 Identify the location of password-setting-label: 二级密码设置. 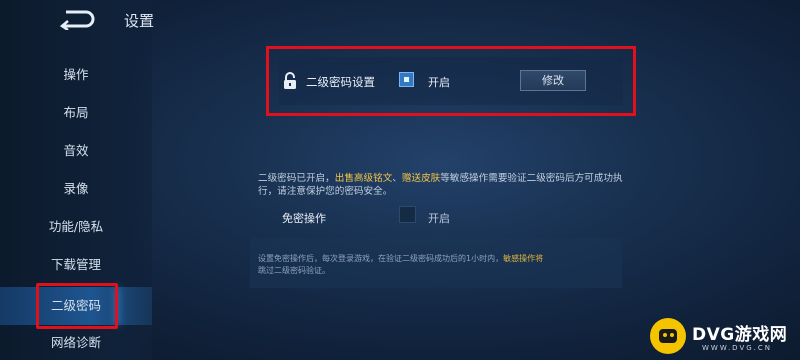
(340, 82).